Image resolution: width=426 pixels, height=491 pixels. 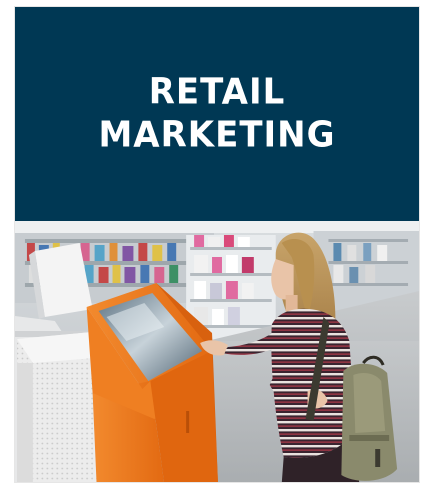 What do you see at coordinates (217, 91) in the screenshot?
I see `title-line-1: RETAIL` at bounding box center [217, 91].